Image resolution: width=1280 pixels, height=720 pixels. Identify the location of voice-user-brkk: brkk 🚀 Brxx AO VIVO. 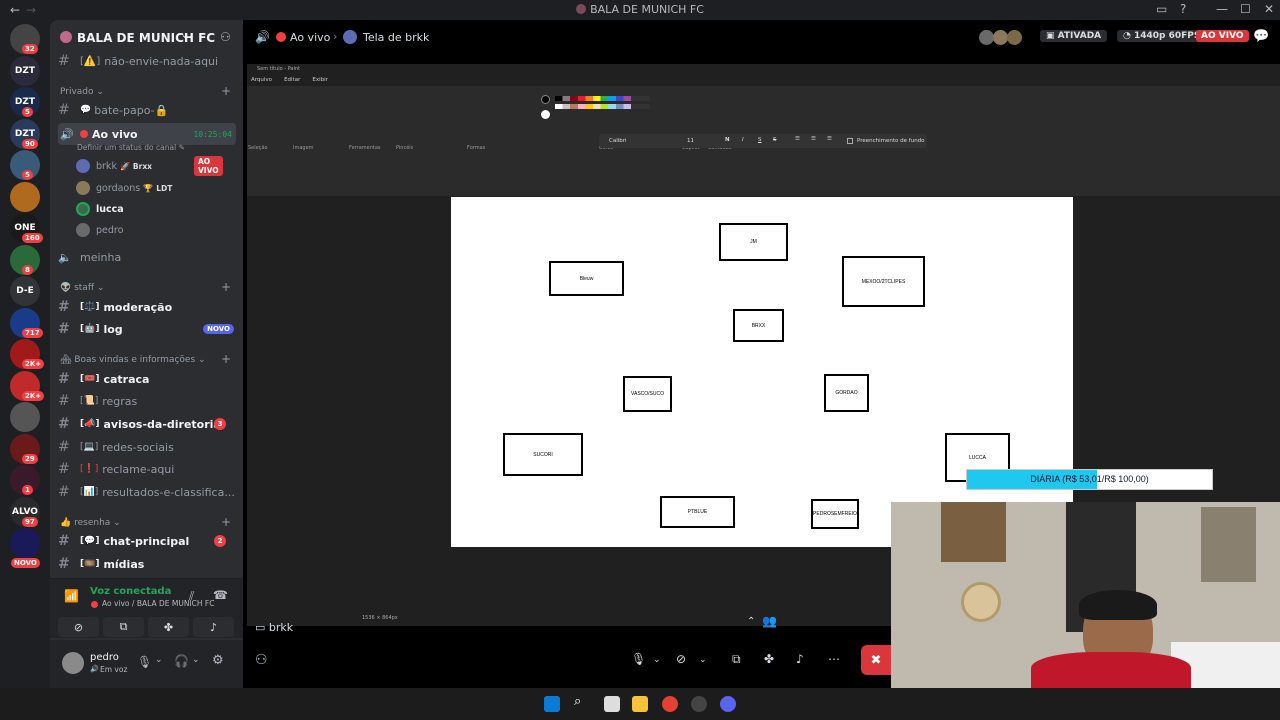
(149, 166).